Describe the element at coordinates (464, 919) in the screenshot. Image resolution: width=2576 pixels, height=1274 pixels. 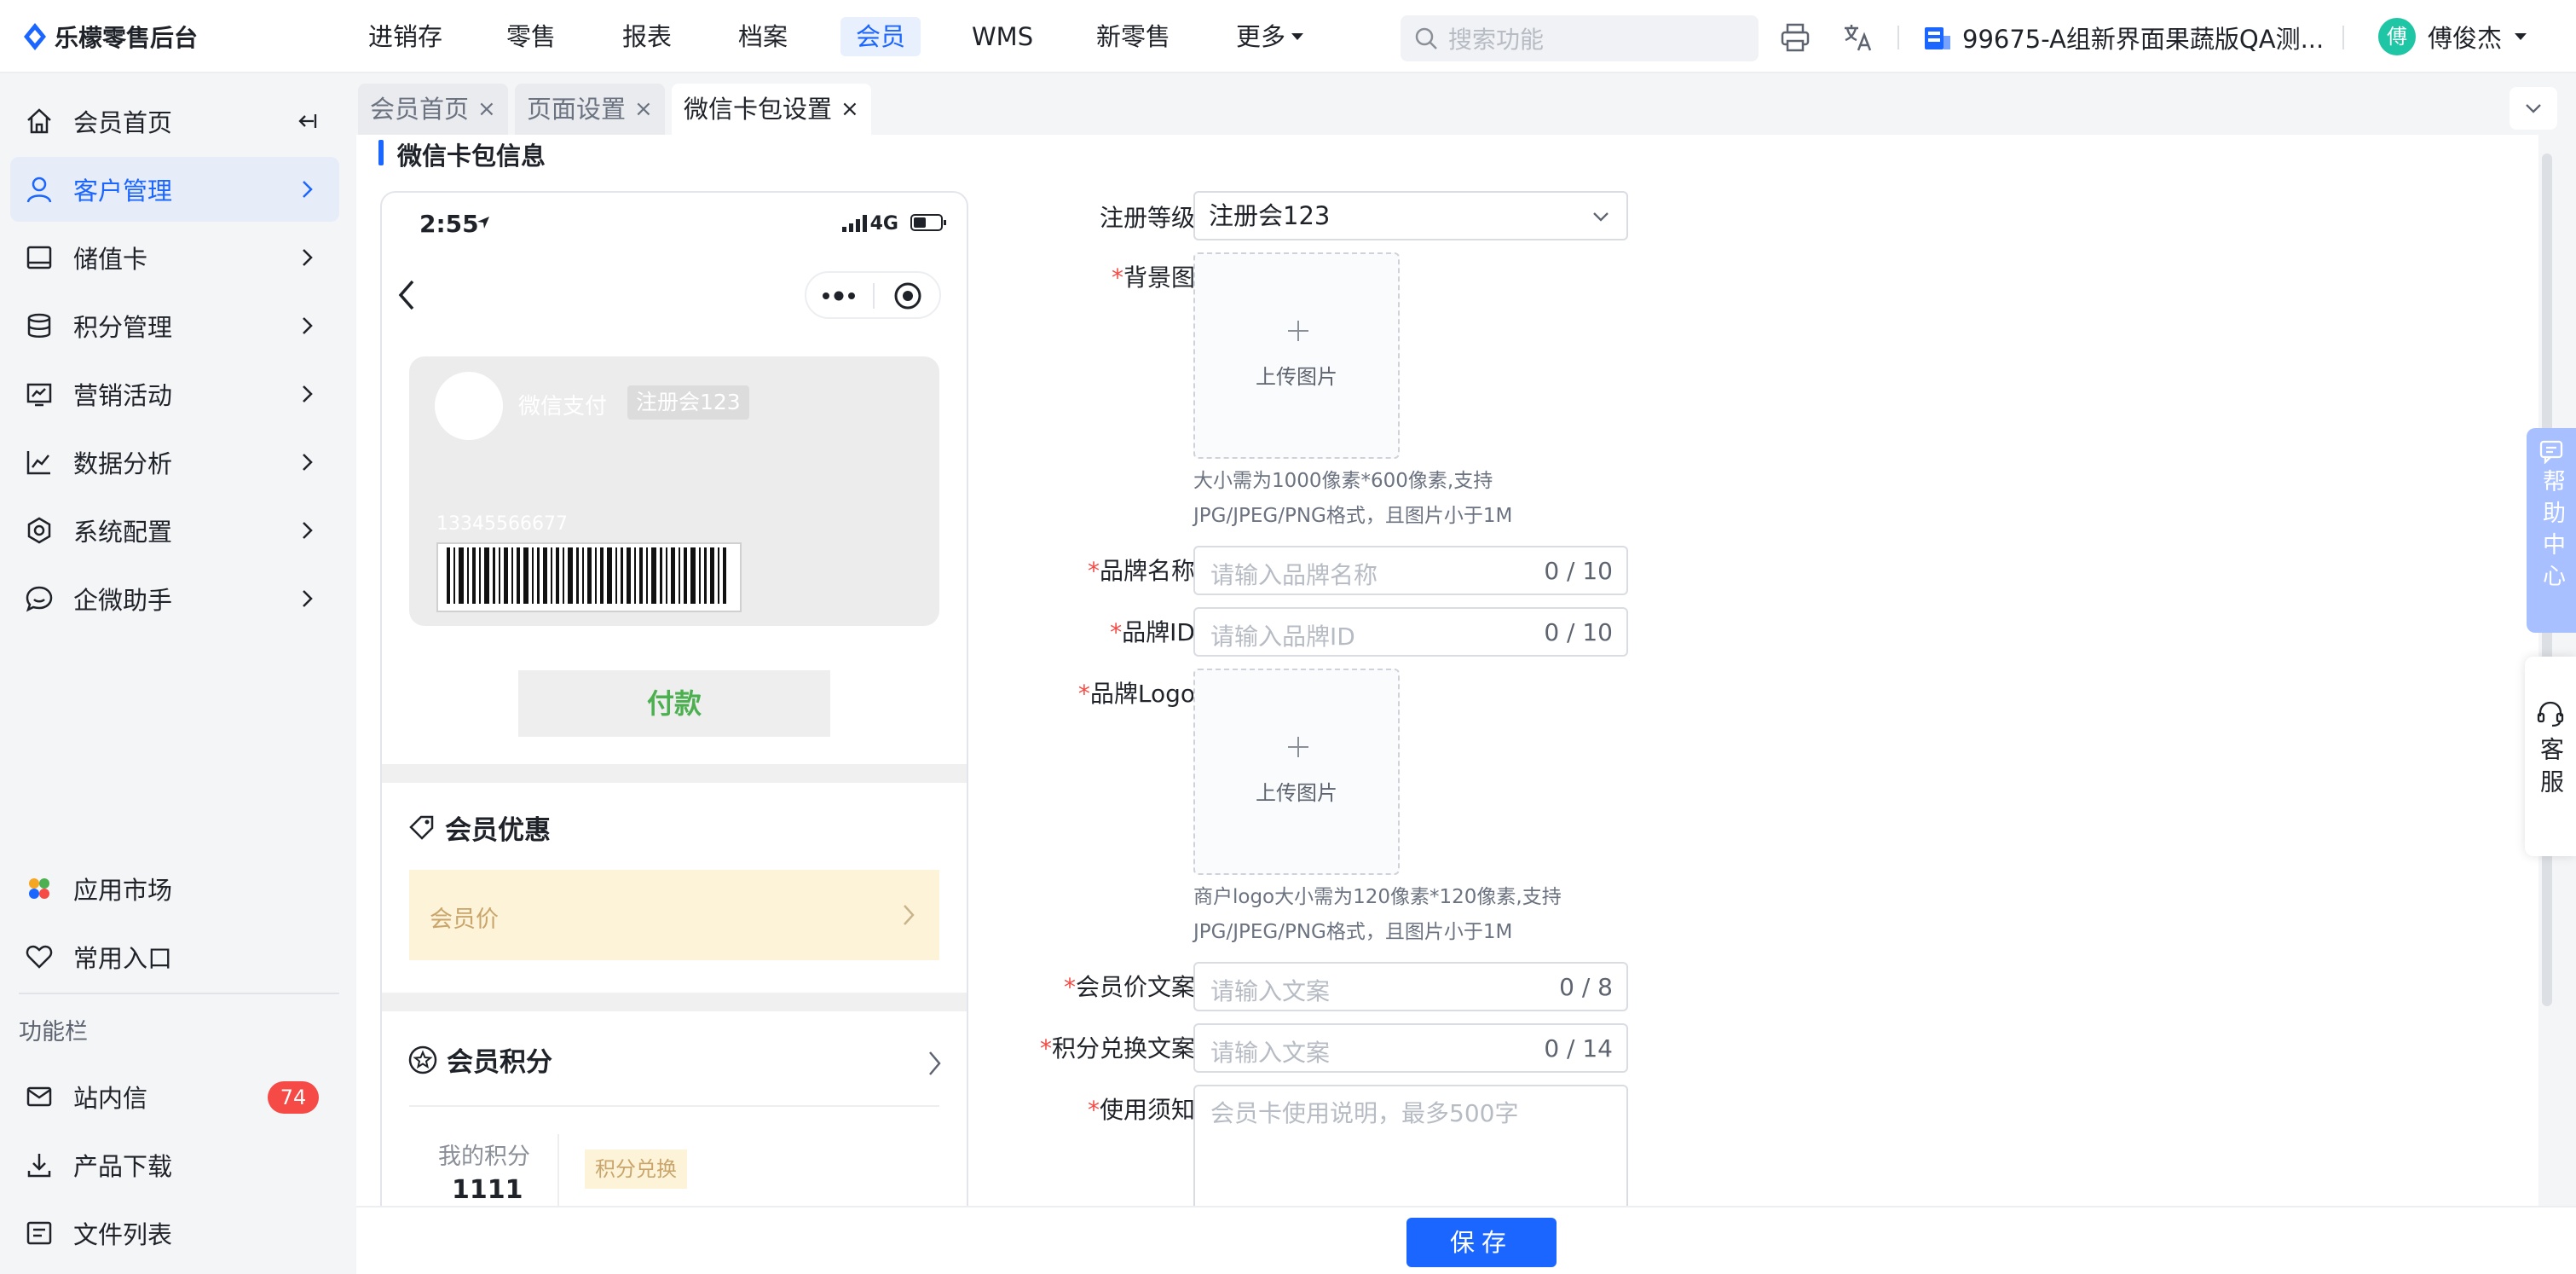
I see `vip-price-label: 会员价` at that location.